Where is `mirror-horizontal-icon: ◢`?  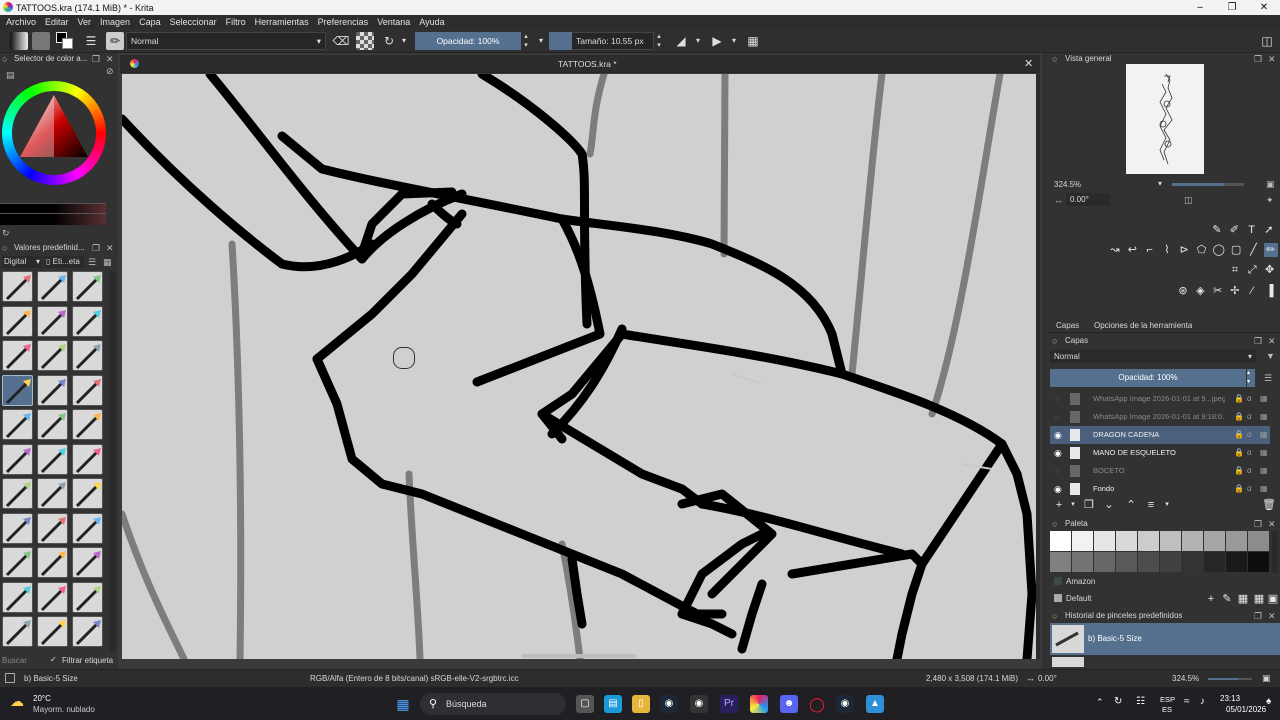 mirror-horizontal-icon: ◢ is located at coordinates (681, 41).